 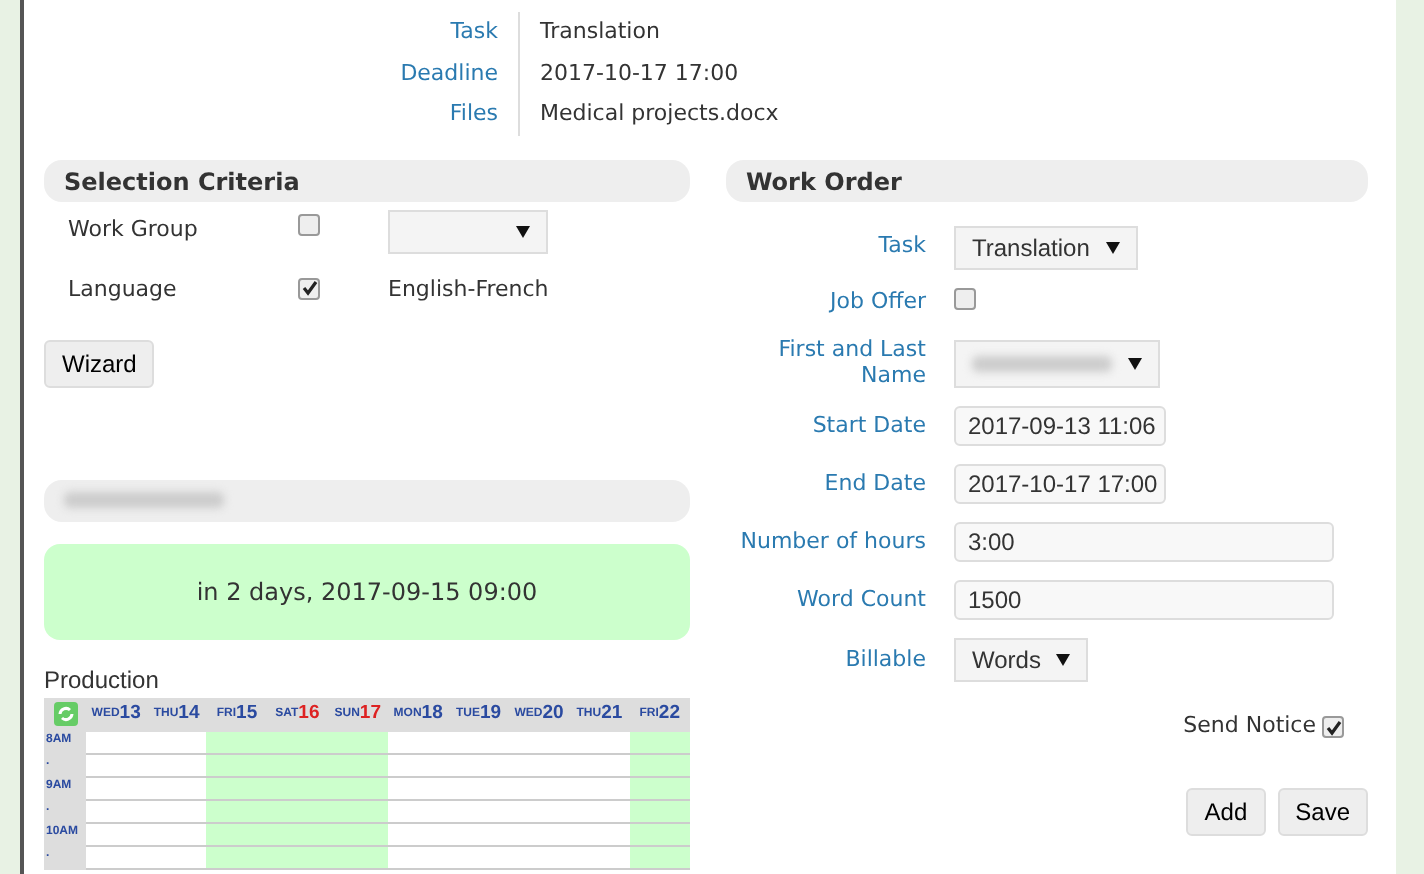 What do you see at coordinates (1249, 726) in the screenshot?
I see `checkbox-label: Send Notice` at bounding box center [1249, 726].